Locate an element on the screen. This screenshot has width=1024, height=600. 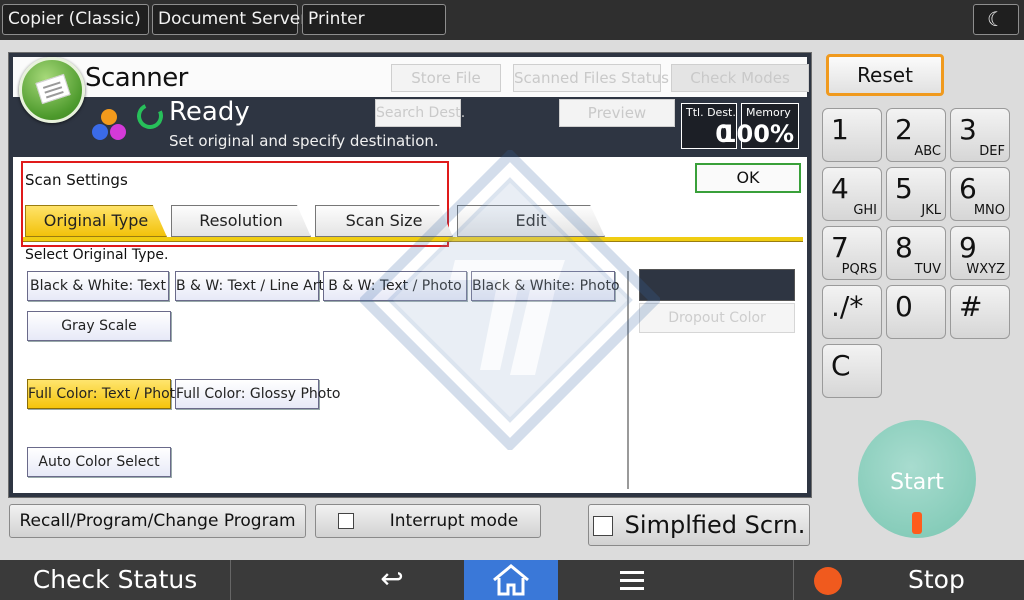
key-digit: 1 is located at coordinates (840, 129).